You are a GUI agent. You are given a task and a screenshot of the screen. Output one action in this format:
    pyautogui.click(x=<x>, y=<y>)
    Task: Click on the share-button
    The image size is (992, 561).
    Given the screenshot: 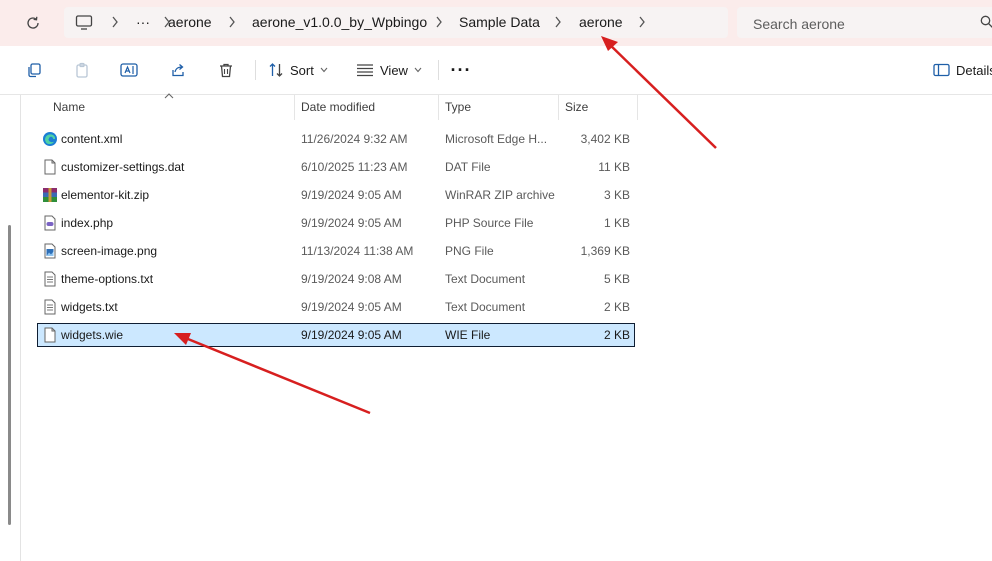 What is the action you would take?
    pyautogui.click(x=178, y=70)
    